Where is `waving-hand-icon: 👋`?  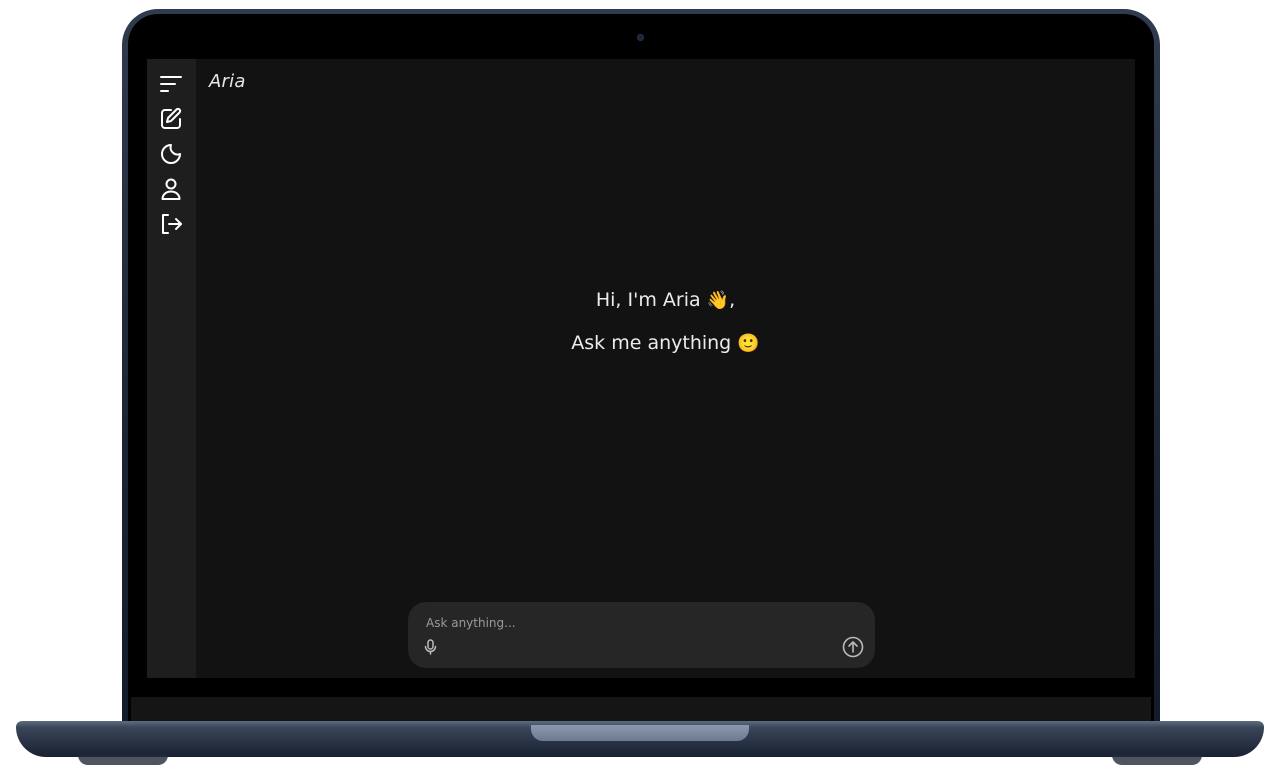 waving-hand-icon: 👋 is located at coordinates (718, 300).